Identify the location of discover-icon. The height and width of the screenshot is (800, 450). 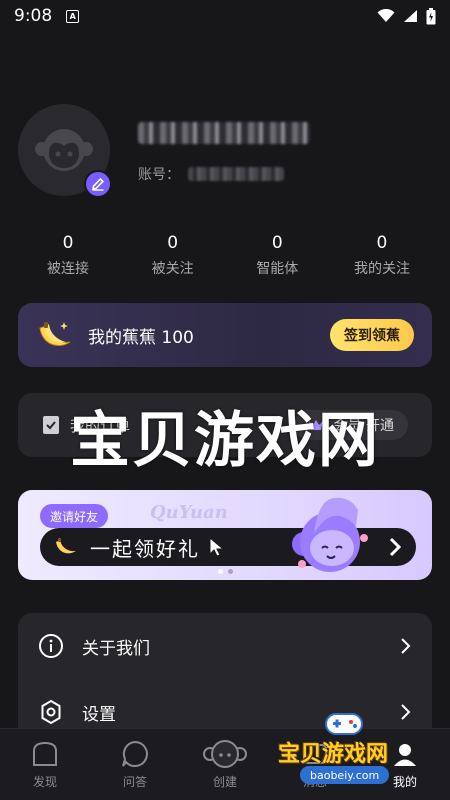
(45, 753).